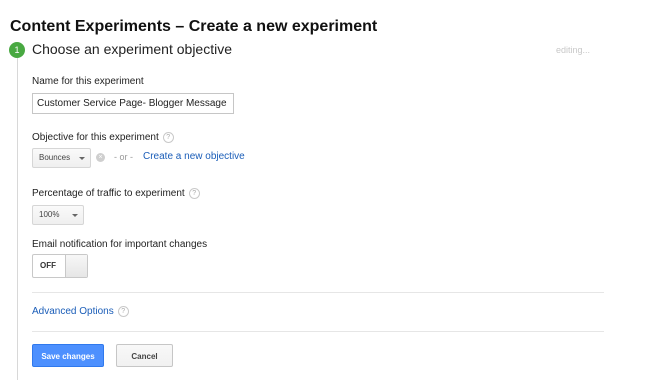 The image size is (656, 380). What do you see at coordinates (76, 266) in the screenshot?
I see `toggle-knob` at bounding box center [76, 266].